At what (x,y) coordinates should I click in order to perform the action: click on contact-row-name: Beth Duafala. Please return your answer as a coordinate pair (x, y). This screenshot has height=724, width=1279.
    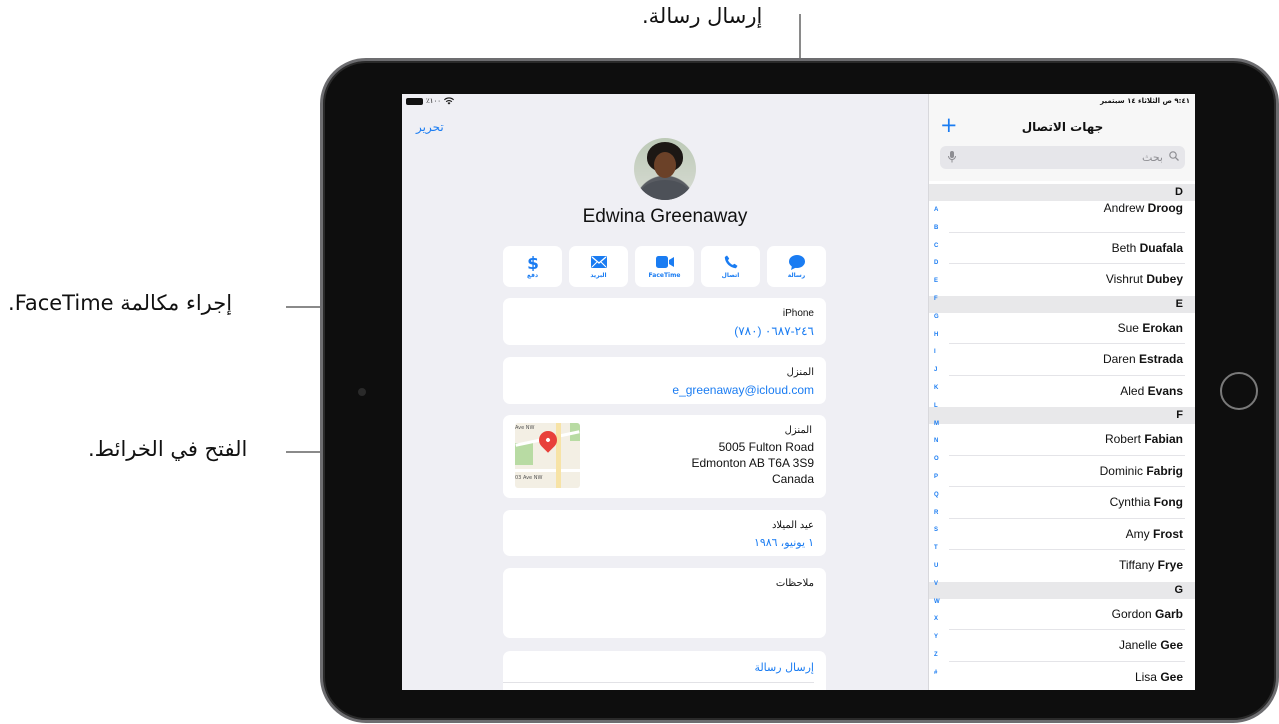
    Looking at the image, I should click on (1147, 247).